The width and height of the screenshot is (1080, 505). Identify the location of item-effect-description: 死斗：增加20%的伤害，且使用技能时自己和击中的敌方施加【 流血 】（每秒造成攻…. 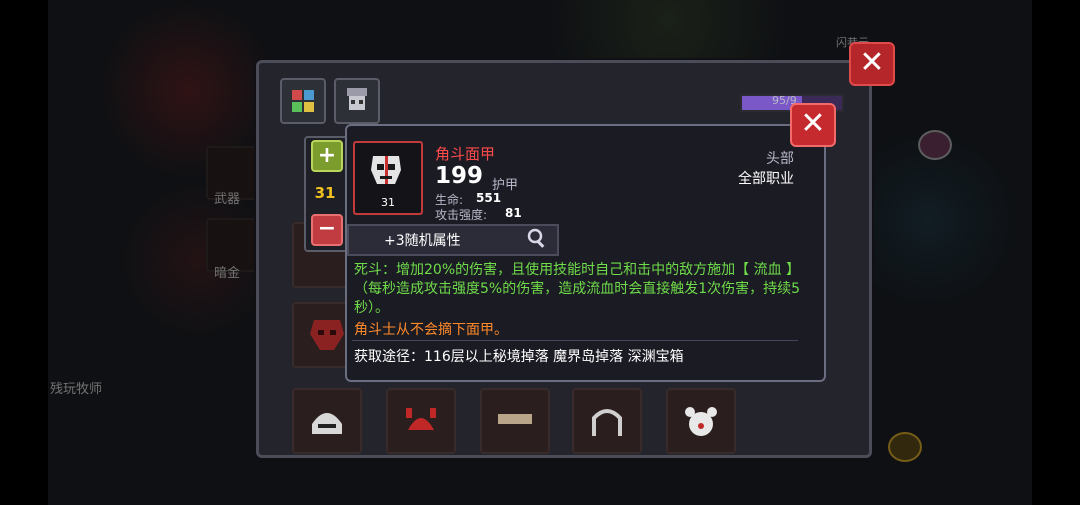
(577, 289).